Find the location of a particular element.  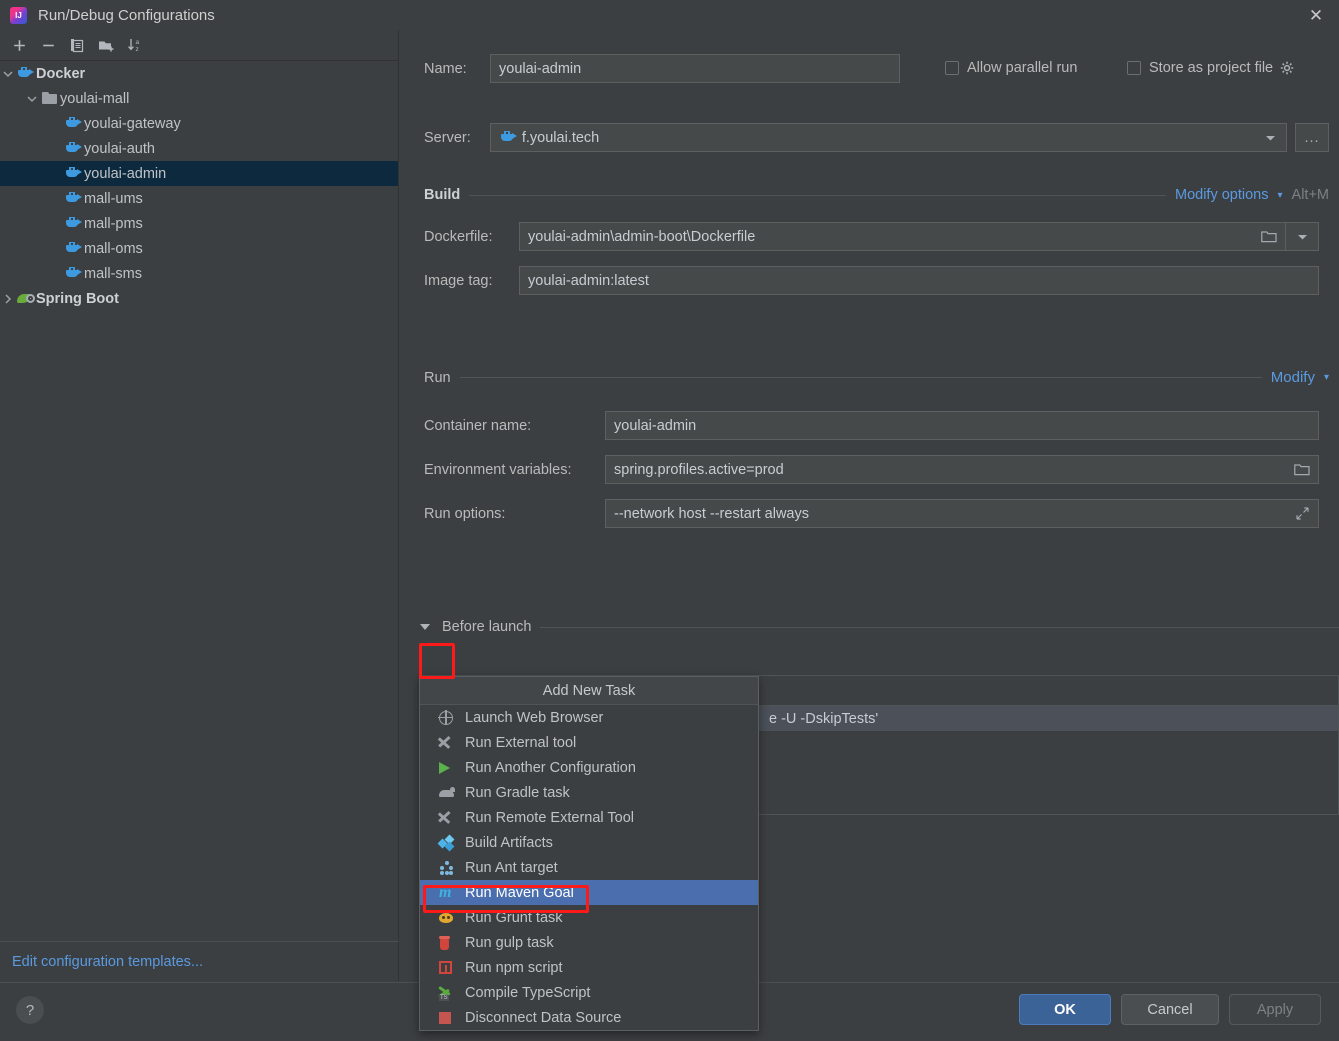

menu-item-run-maven-goal: m Run Maven Goal is located at coordinates (589, 892).